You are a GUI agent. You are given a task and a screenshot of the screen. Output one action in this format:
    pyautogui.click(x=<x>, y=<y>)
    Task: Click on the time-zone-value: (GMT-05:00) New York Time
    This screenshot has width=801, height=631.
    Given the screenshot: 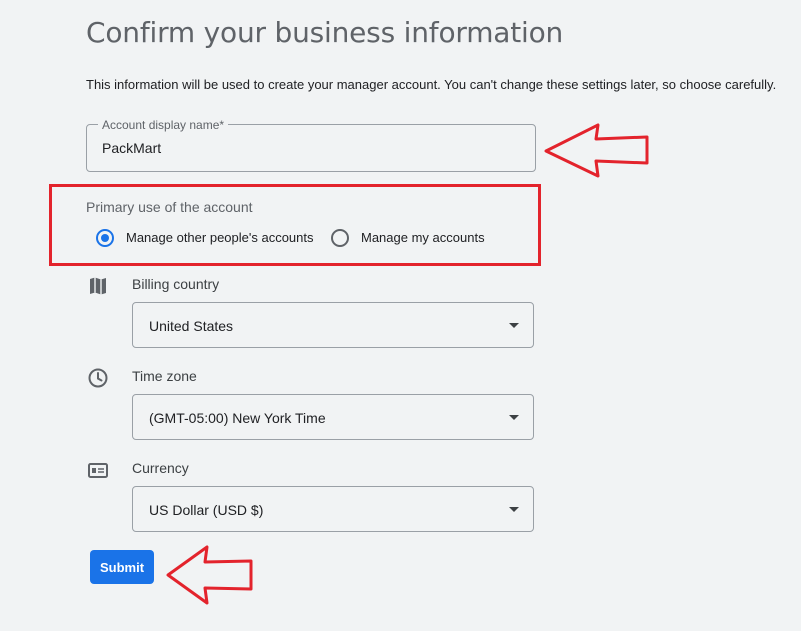 What is the action you would take?
    pyautogui.click(x=237, y=418)
    